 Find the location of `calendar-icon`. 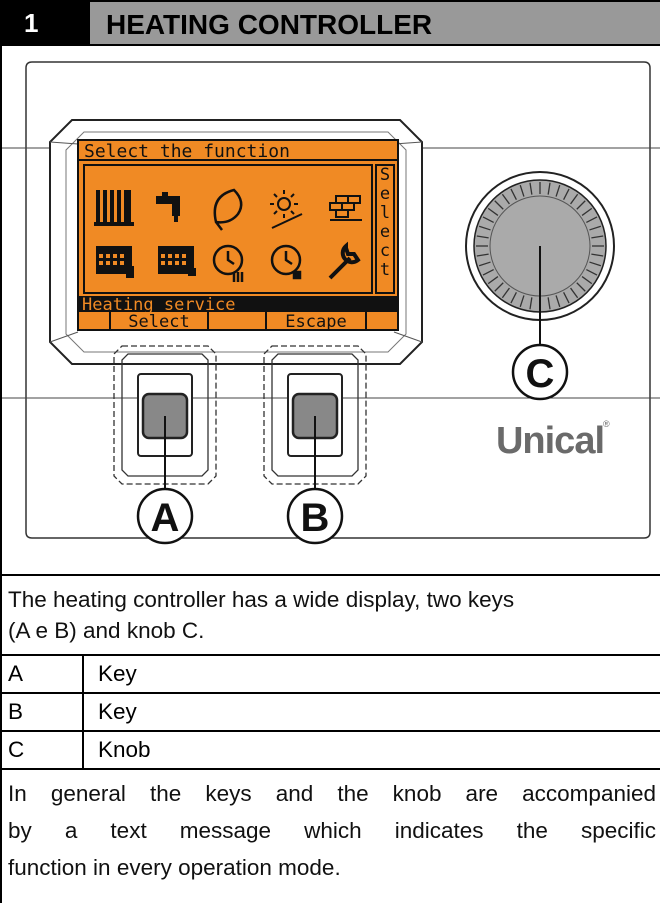

calendar-icon is located at coordinates (115, 262).